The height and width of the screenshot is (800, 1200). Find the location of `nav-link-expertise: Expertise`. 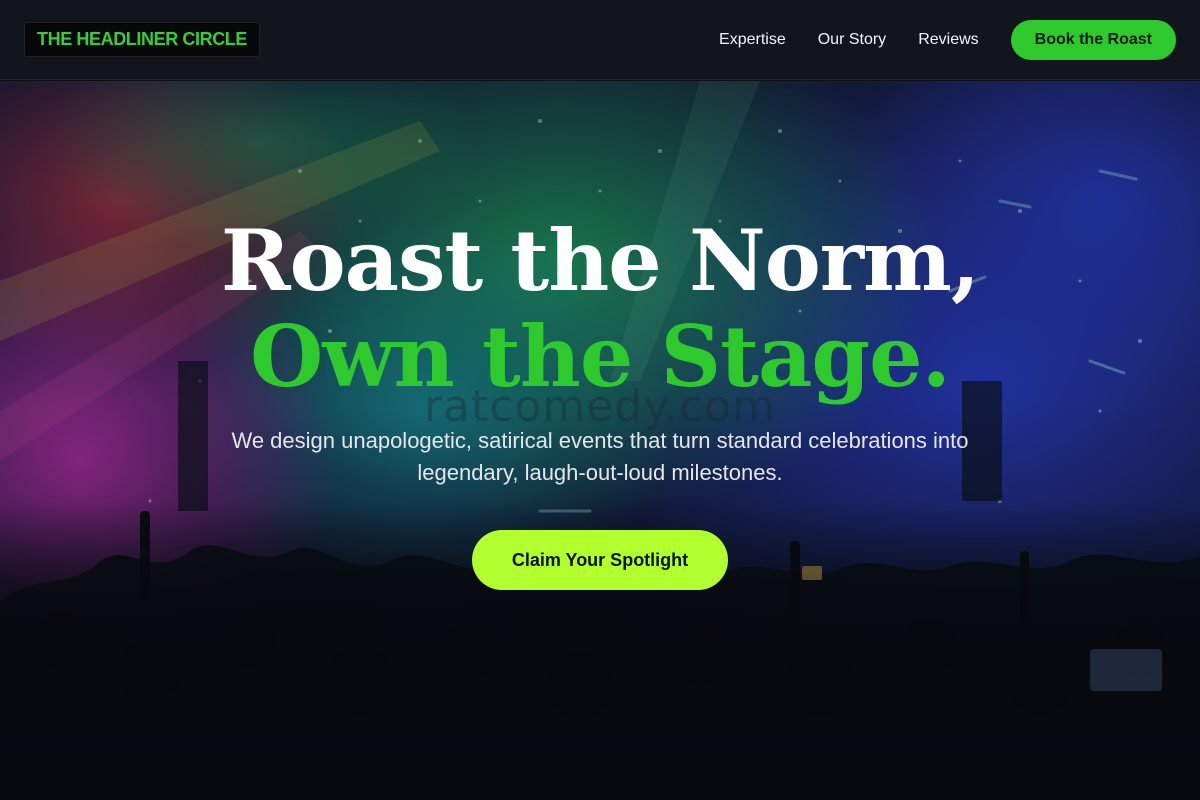

nav-link-expertise: Expertise is located at coordinates (752, 40).